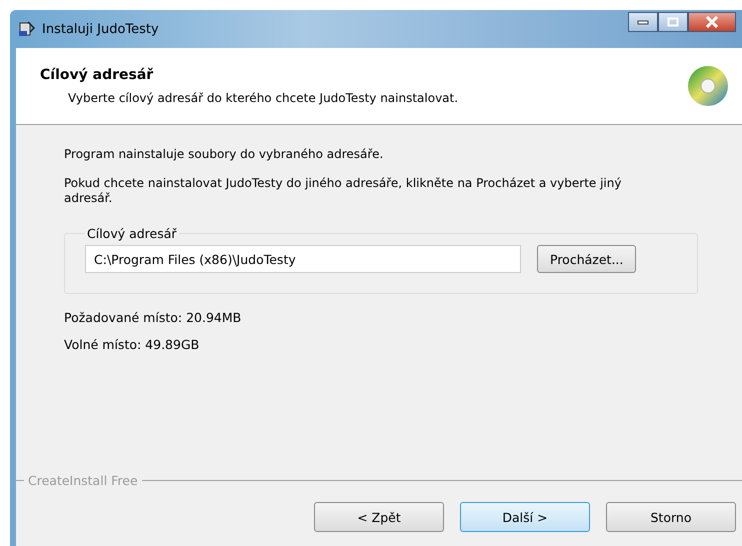 The image size is (742, 546). I want to click on maximize-button, so click(673, 22).